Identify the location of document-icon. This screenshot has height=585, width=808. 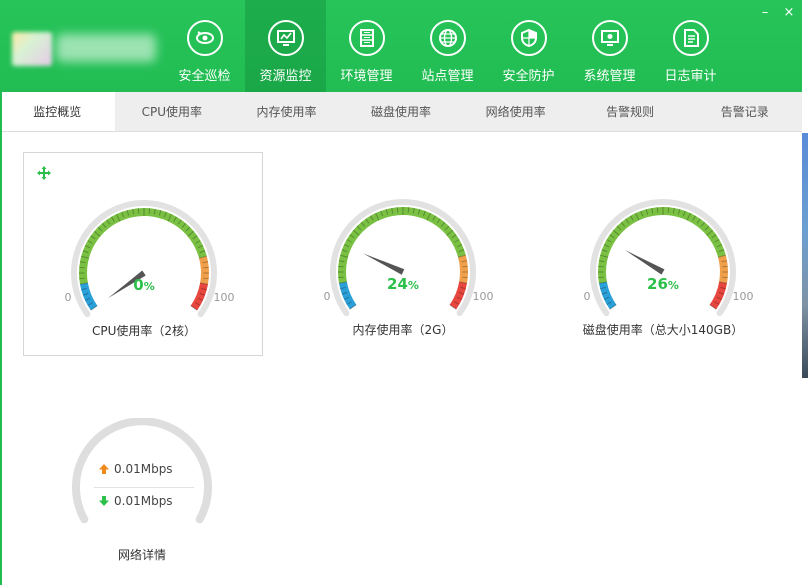
(690, 38).